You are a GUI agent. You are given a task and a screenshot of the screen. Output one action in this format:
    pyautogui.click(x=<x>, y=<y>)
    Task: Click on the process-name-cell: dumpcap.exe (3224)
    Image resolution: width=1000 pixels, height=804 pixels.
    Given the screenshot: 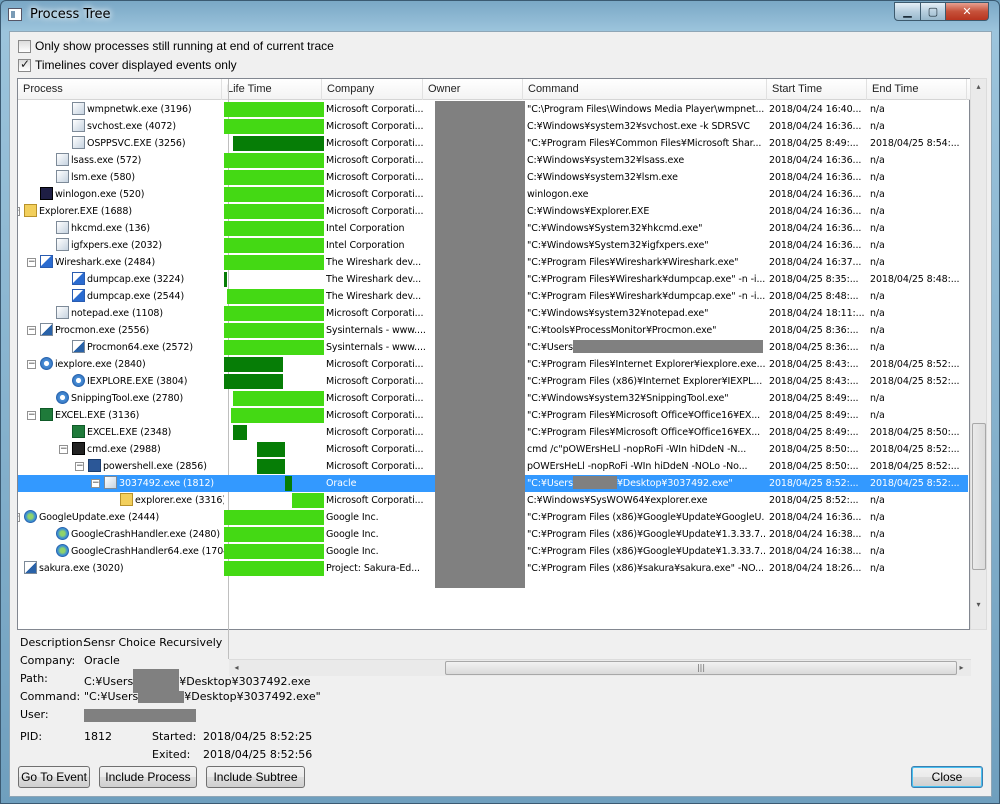 What is the action you would take?
    pyautogui.click(x=148, y=279)
    